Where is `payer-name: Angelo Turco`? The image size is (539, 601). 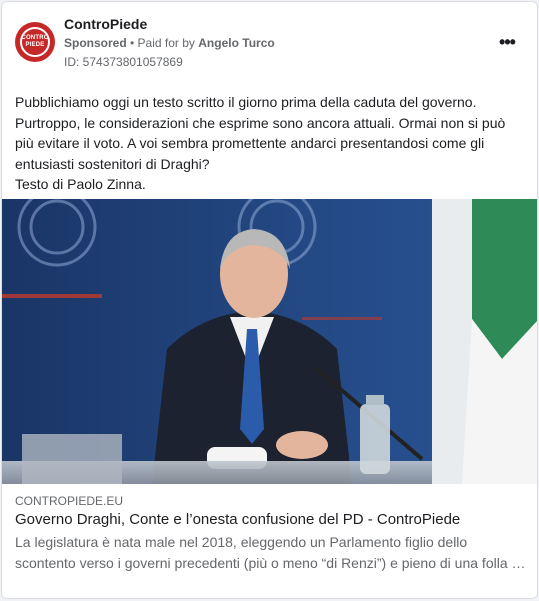 payer-name: Angelo Turco is located at coordinates (236, 43).